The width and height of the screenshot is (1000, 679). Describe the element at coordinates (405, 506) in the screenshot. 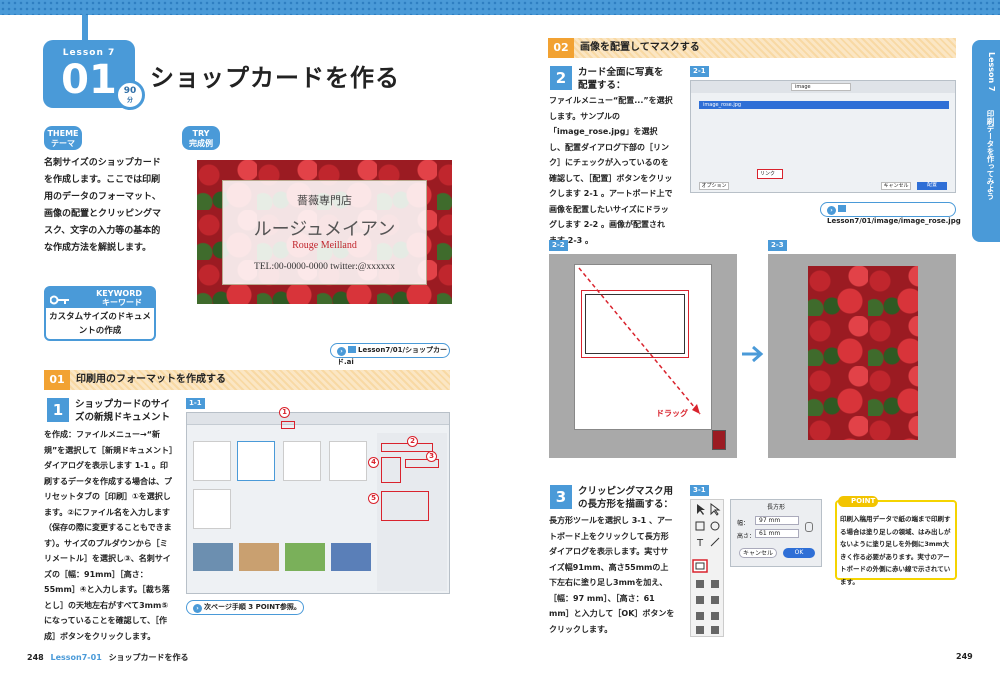

I see `bleed-fields-highlight` at that location.